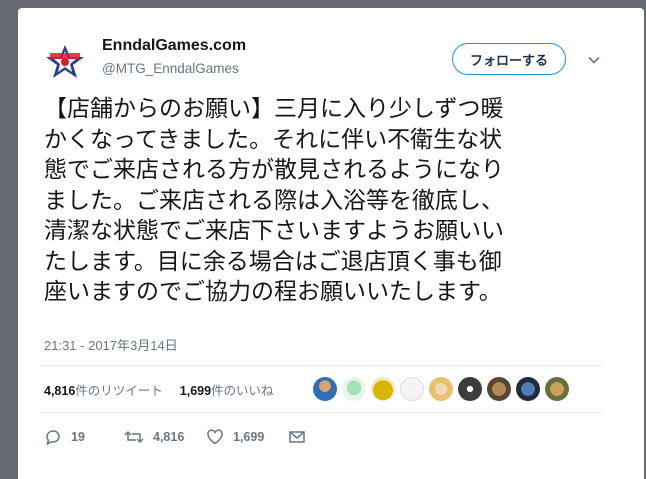 The image size is (646, 479). What do you see at coordinates (111, 344) in the screenshot?
I see `tweet-timestamp: 21:31 - 2017年3月14日` at bounding box center [111, 344].